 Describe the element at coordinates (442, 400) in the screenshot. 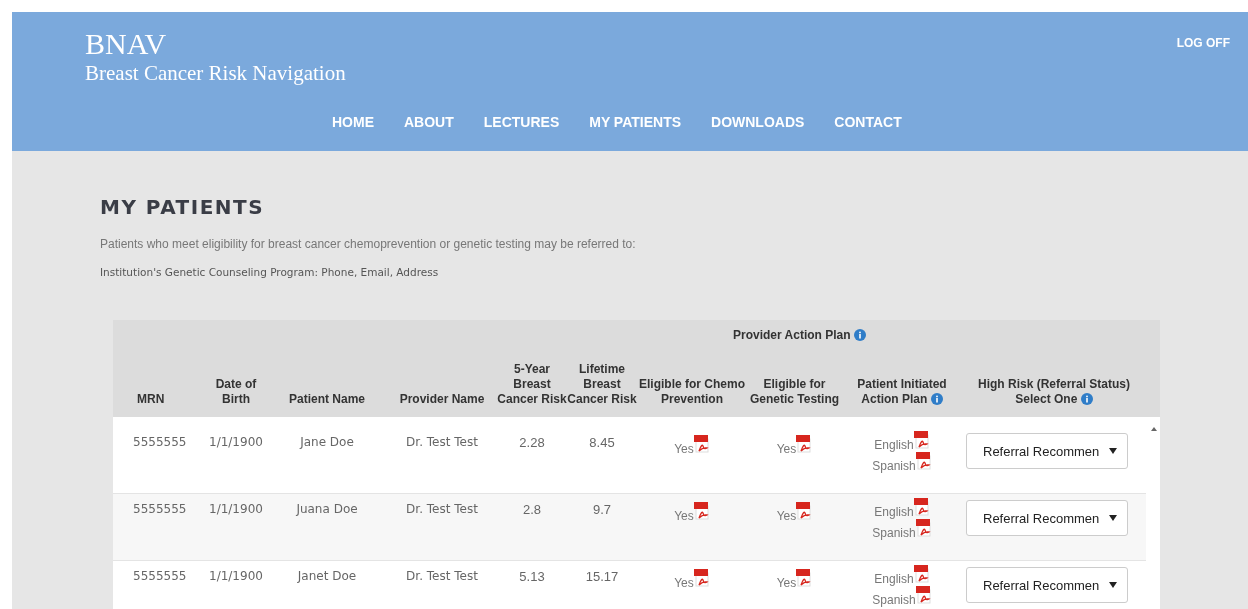

I see `column-header: Provider Name` at that location.